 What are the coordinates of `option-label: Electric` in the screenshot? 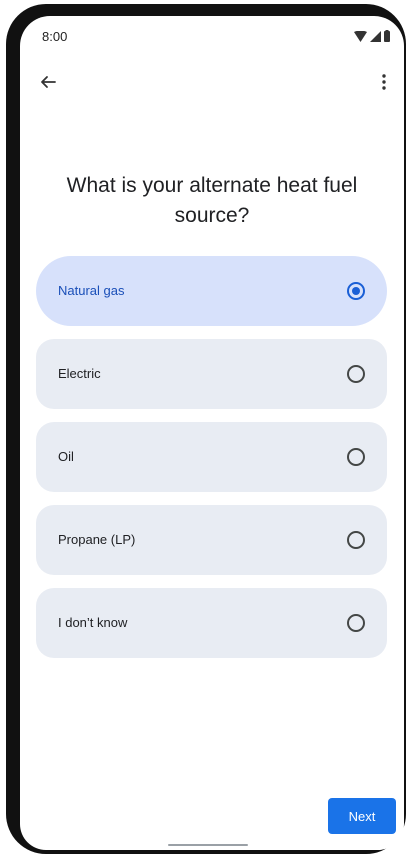 It's located at (79, 373).